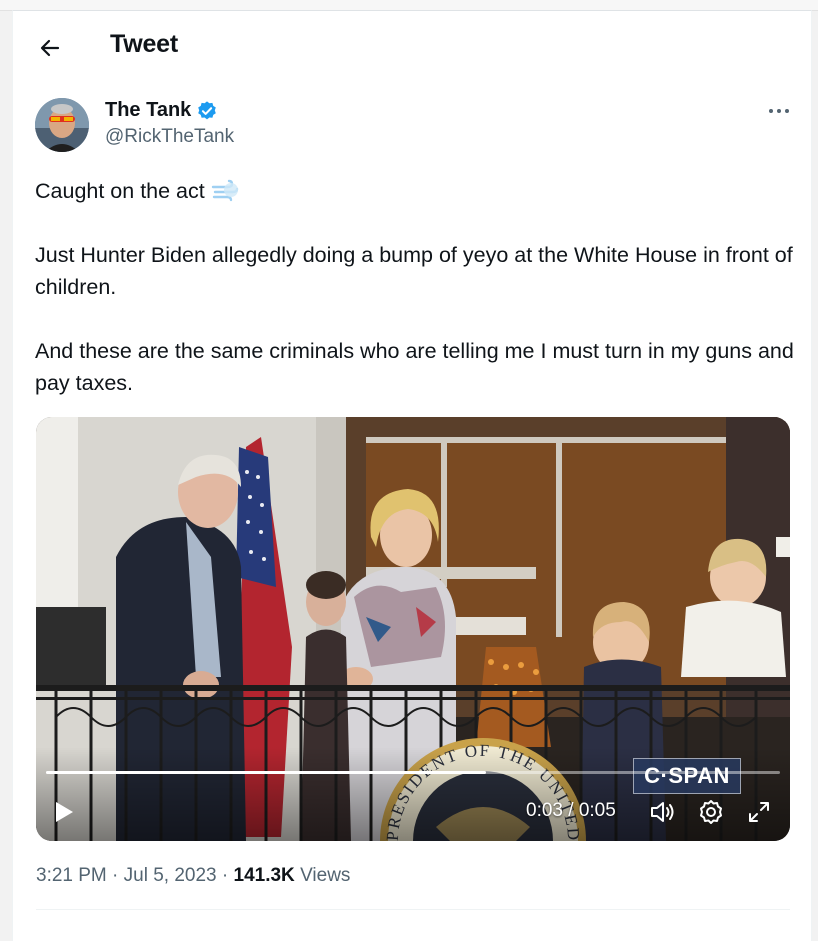  What do you see at coordinates (687, 776) in the screenshot?
I see `cspan-watermark: C·SPAN` at bounding box center [687, 776].